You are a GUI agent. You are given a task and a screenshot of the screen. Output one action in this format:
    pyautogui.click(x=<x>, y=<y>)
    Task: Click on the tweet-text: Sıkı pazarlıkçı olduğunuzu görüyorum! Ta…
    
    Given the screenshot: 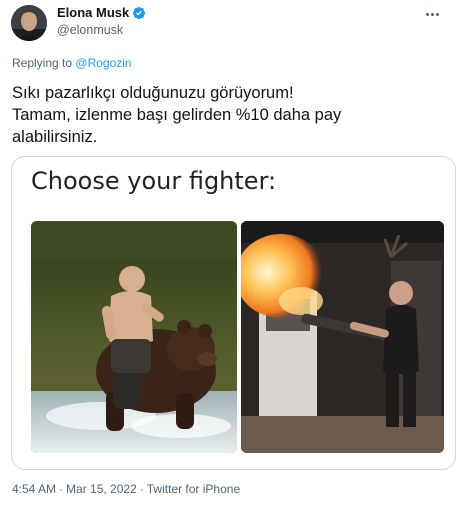 What is the action you would take?
    pyautogui.click(x=222, y=115)
    